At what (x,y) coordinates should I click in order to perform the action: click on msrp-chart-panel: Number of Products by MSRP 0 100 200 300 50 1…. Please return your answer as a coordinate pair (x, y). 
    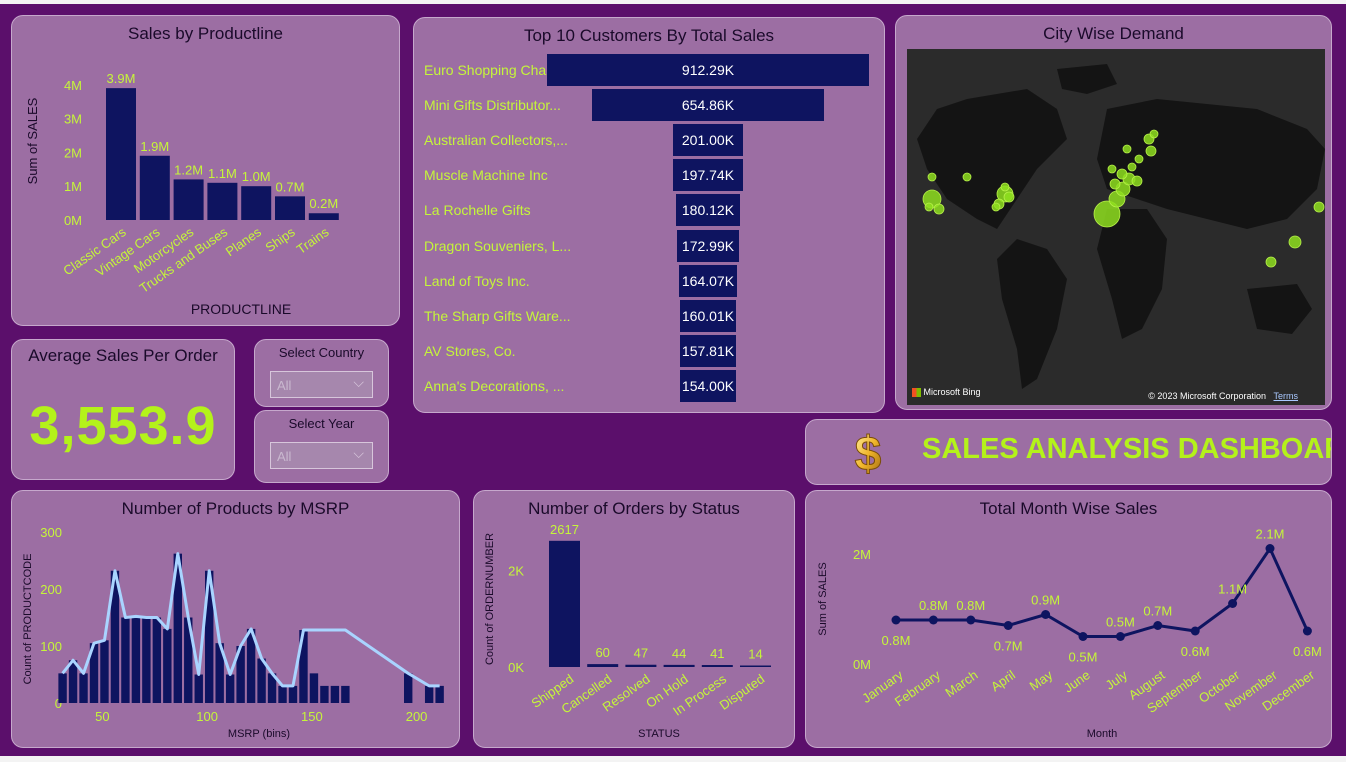
    Looking at the image, I should click on (235, 619).